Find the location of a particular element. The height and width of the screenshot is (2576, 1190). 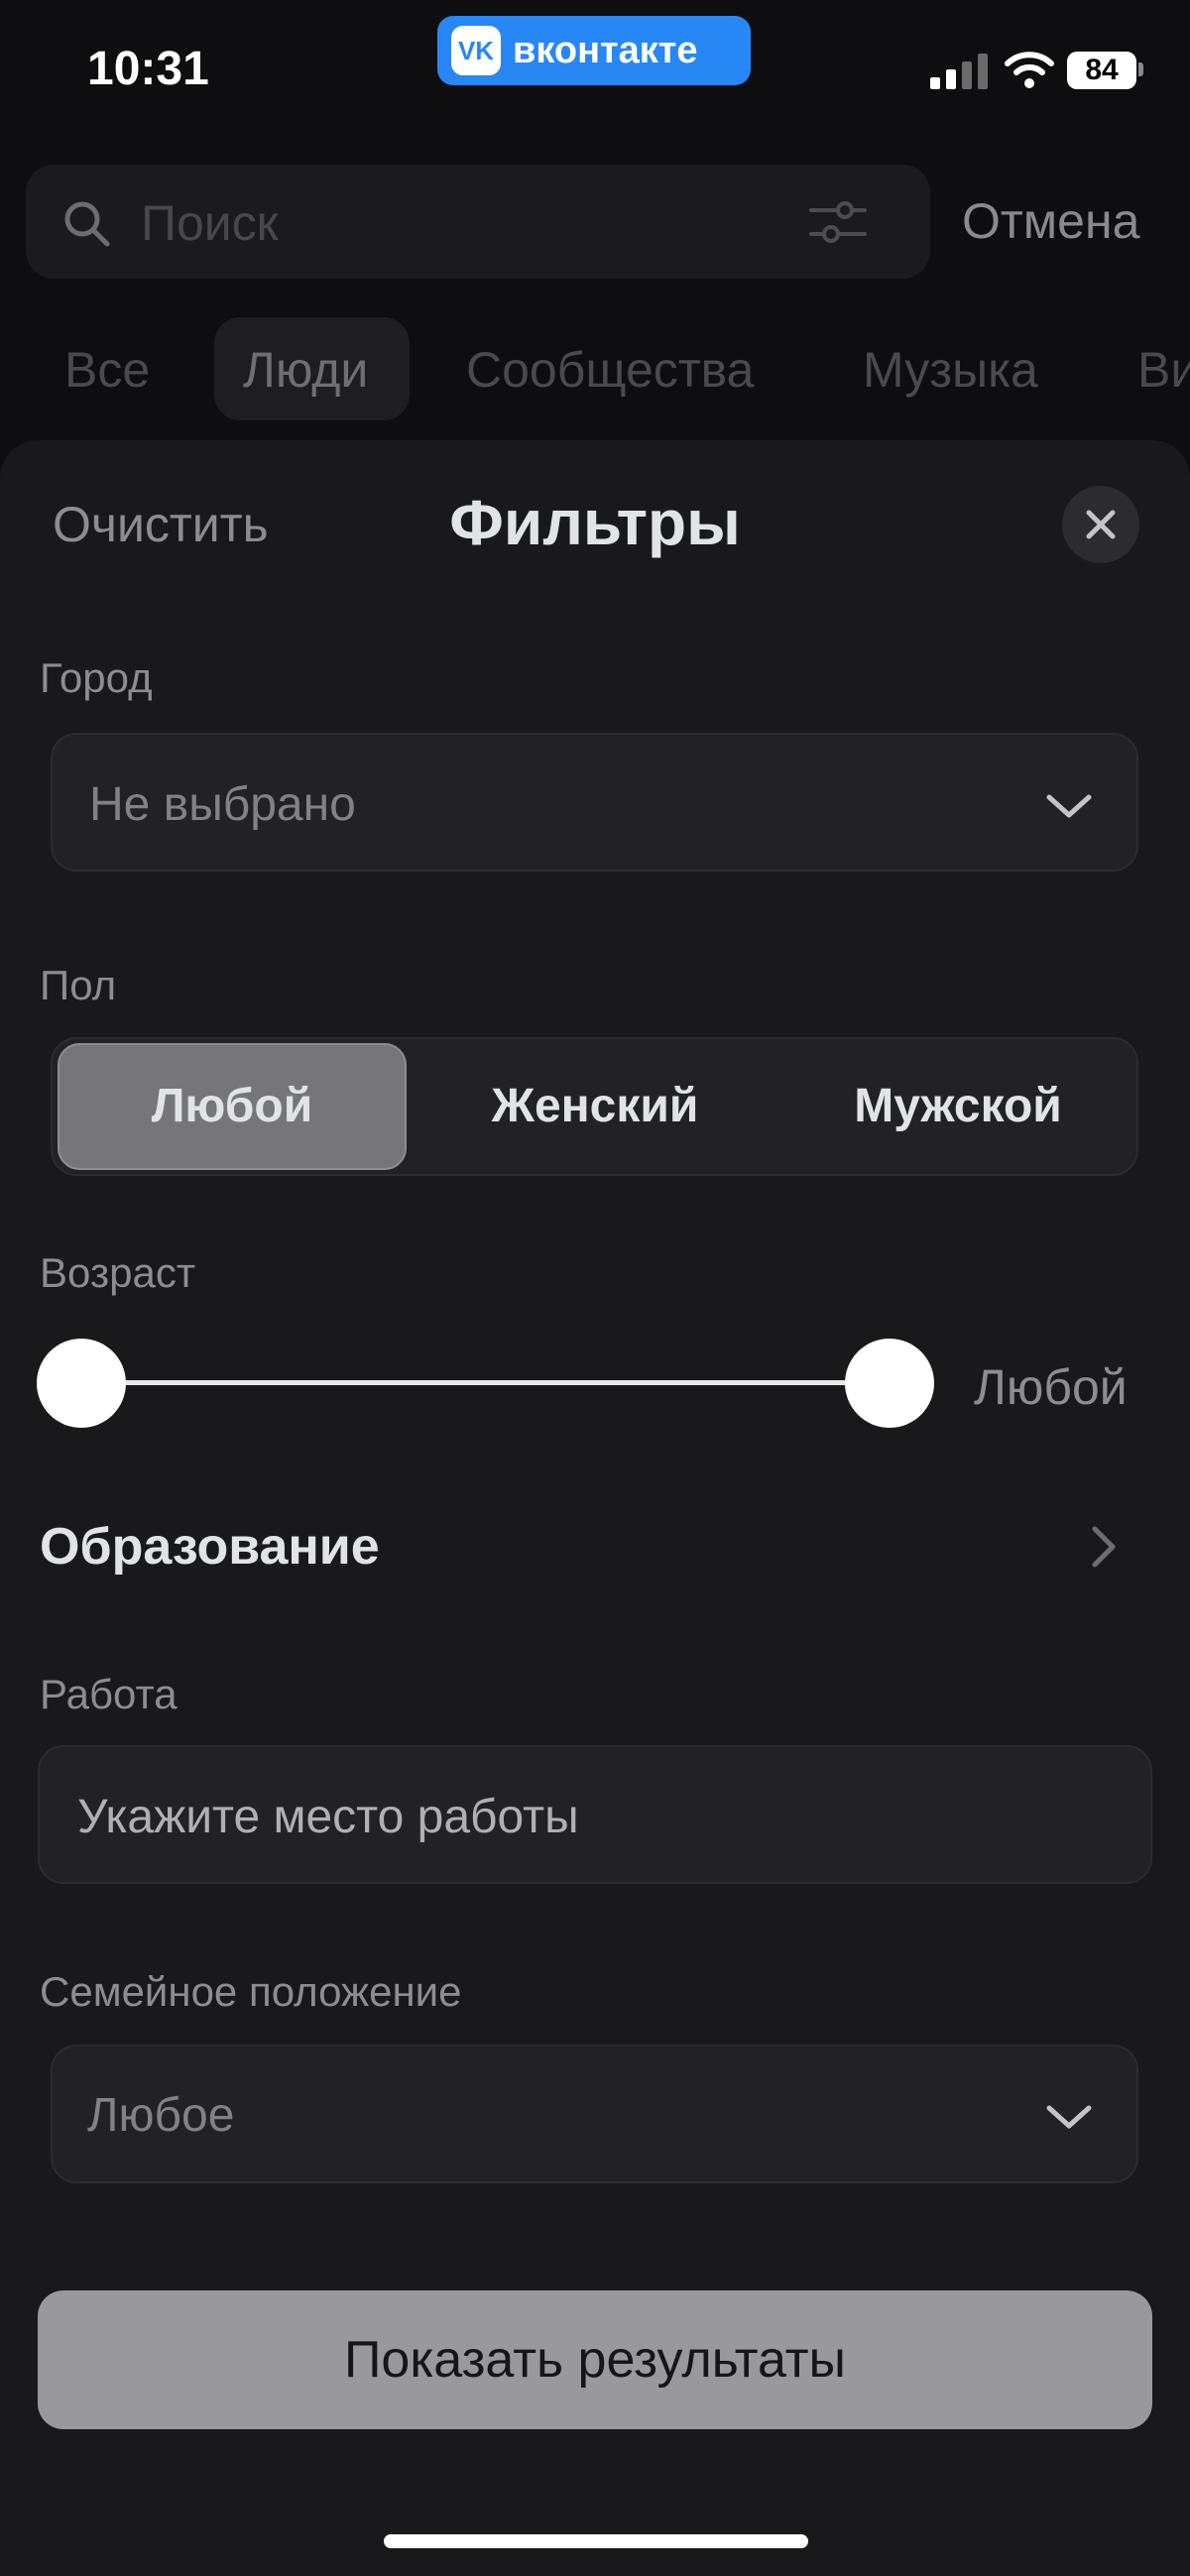

chevron-right-icon is located at coordinates (1104, 1547).